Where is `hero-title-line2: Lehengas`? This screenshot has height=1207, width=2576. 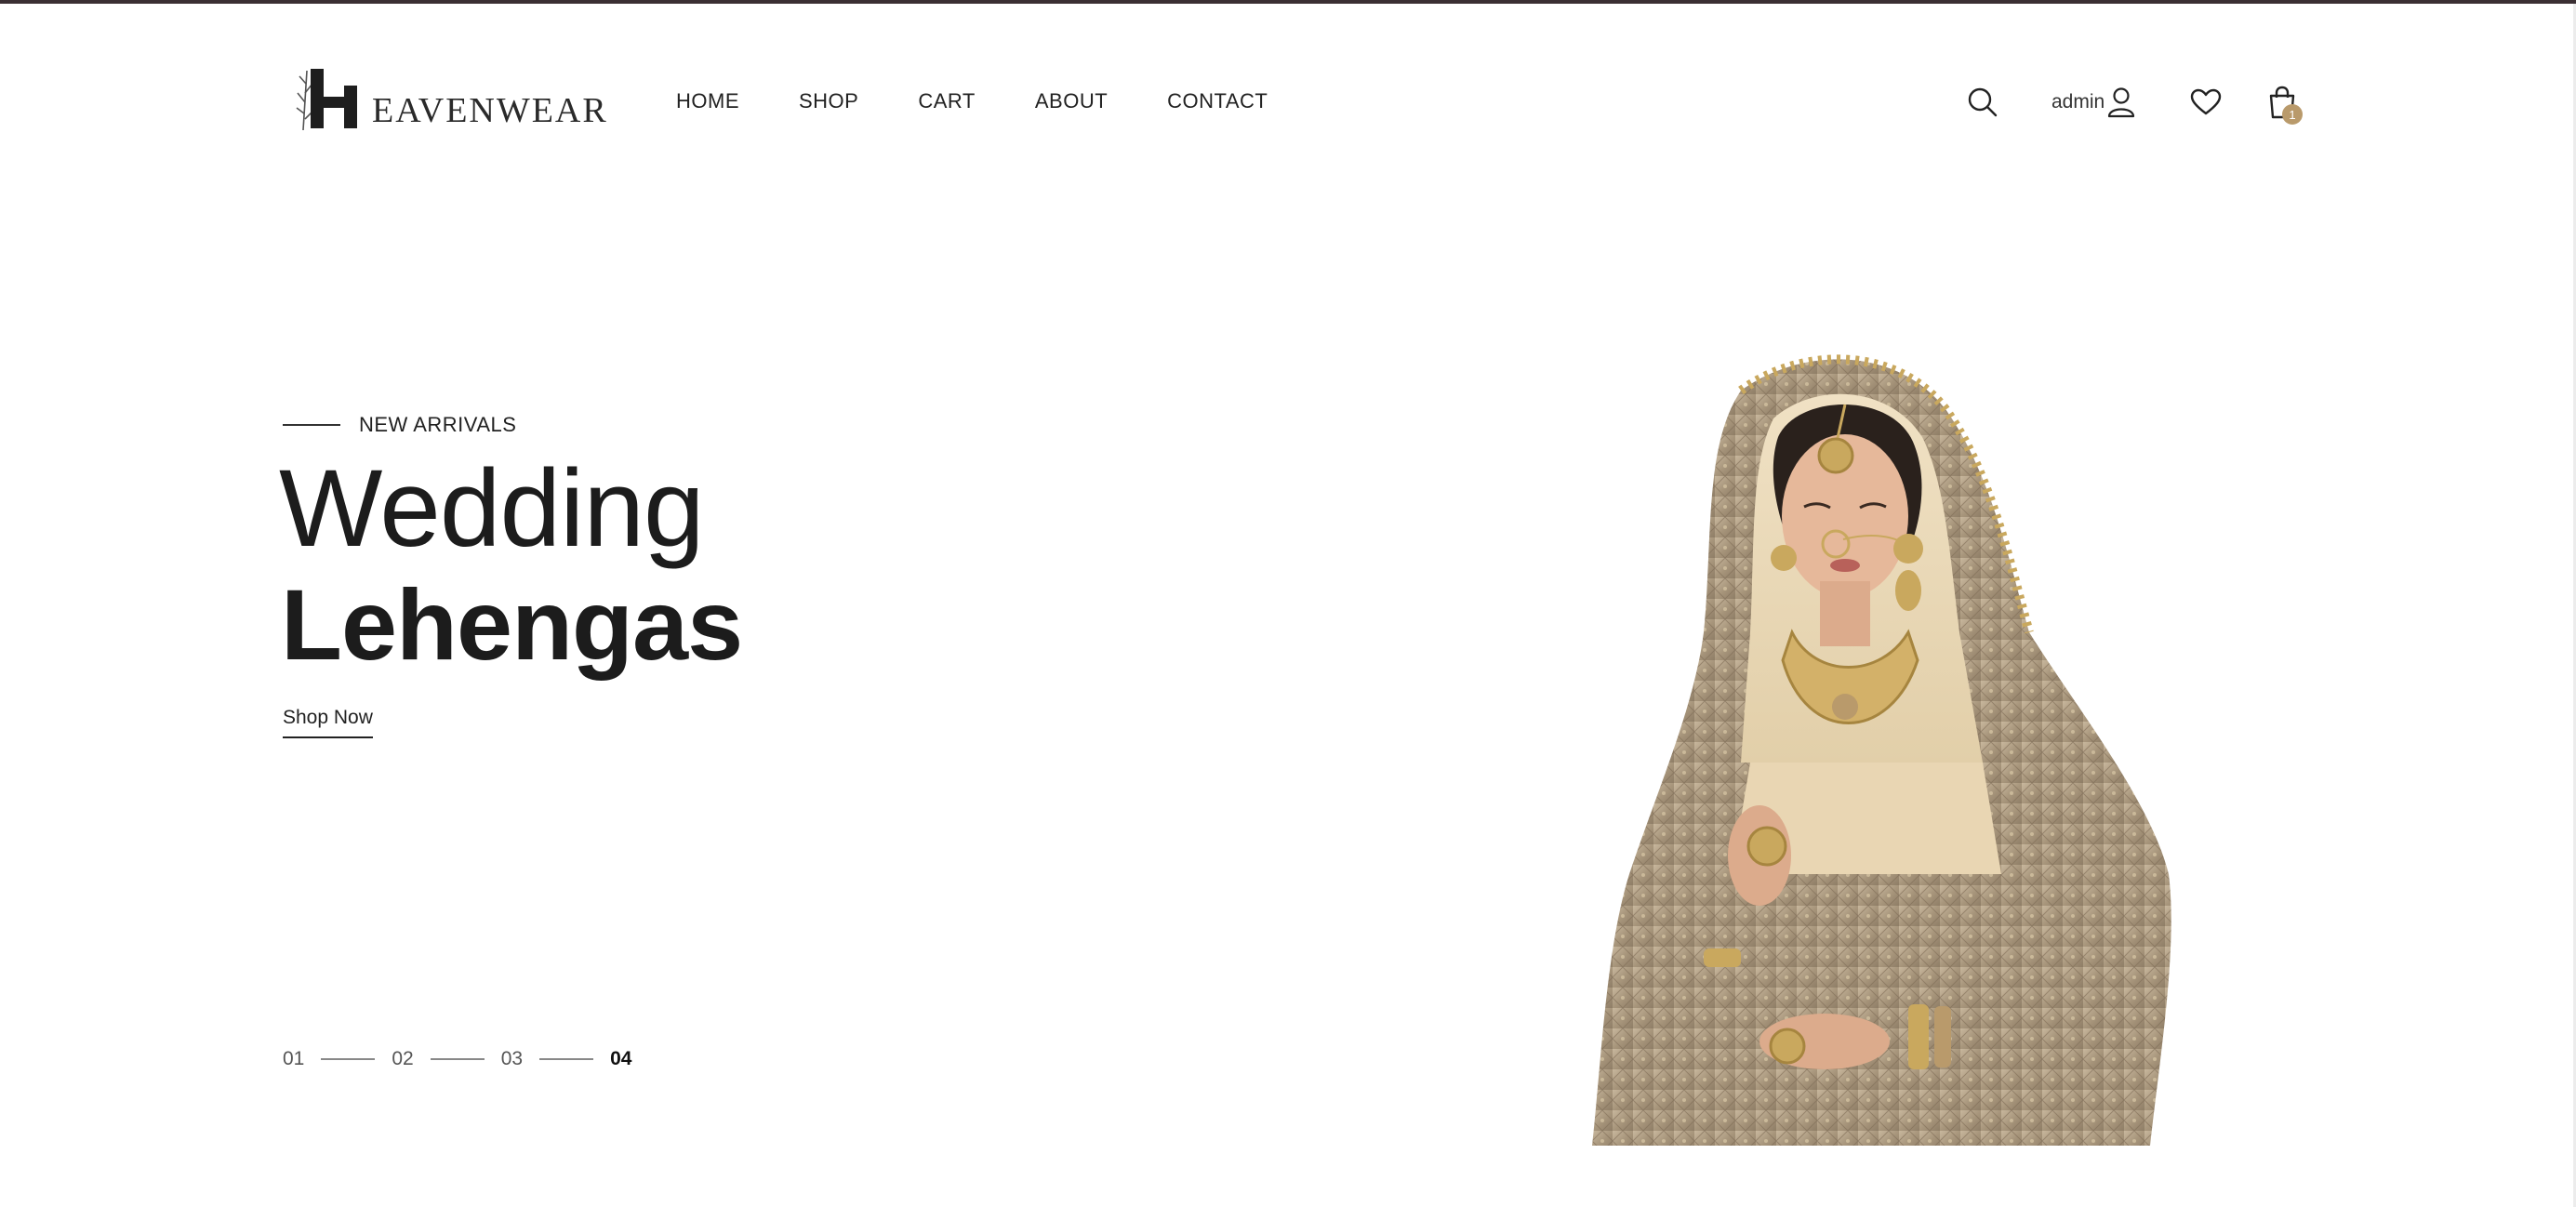 hero-title-line2: Lehengas is located at coordinates (512, 624).